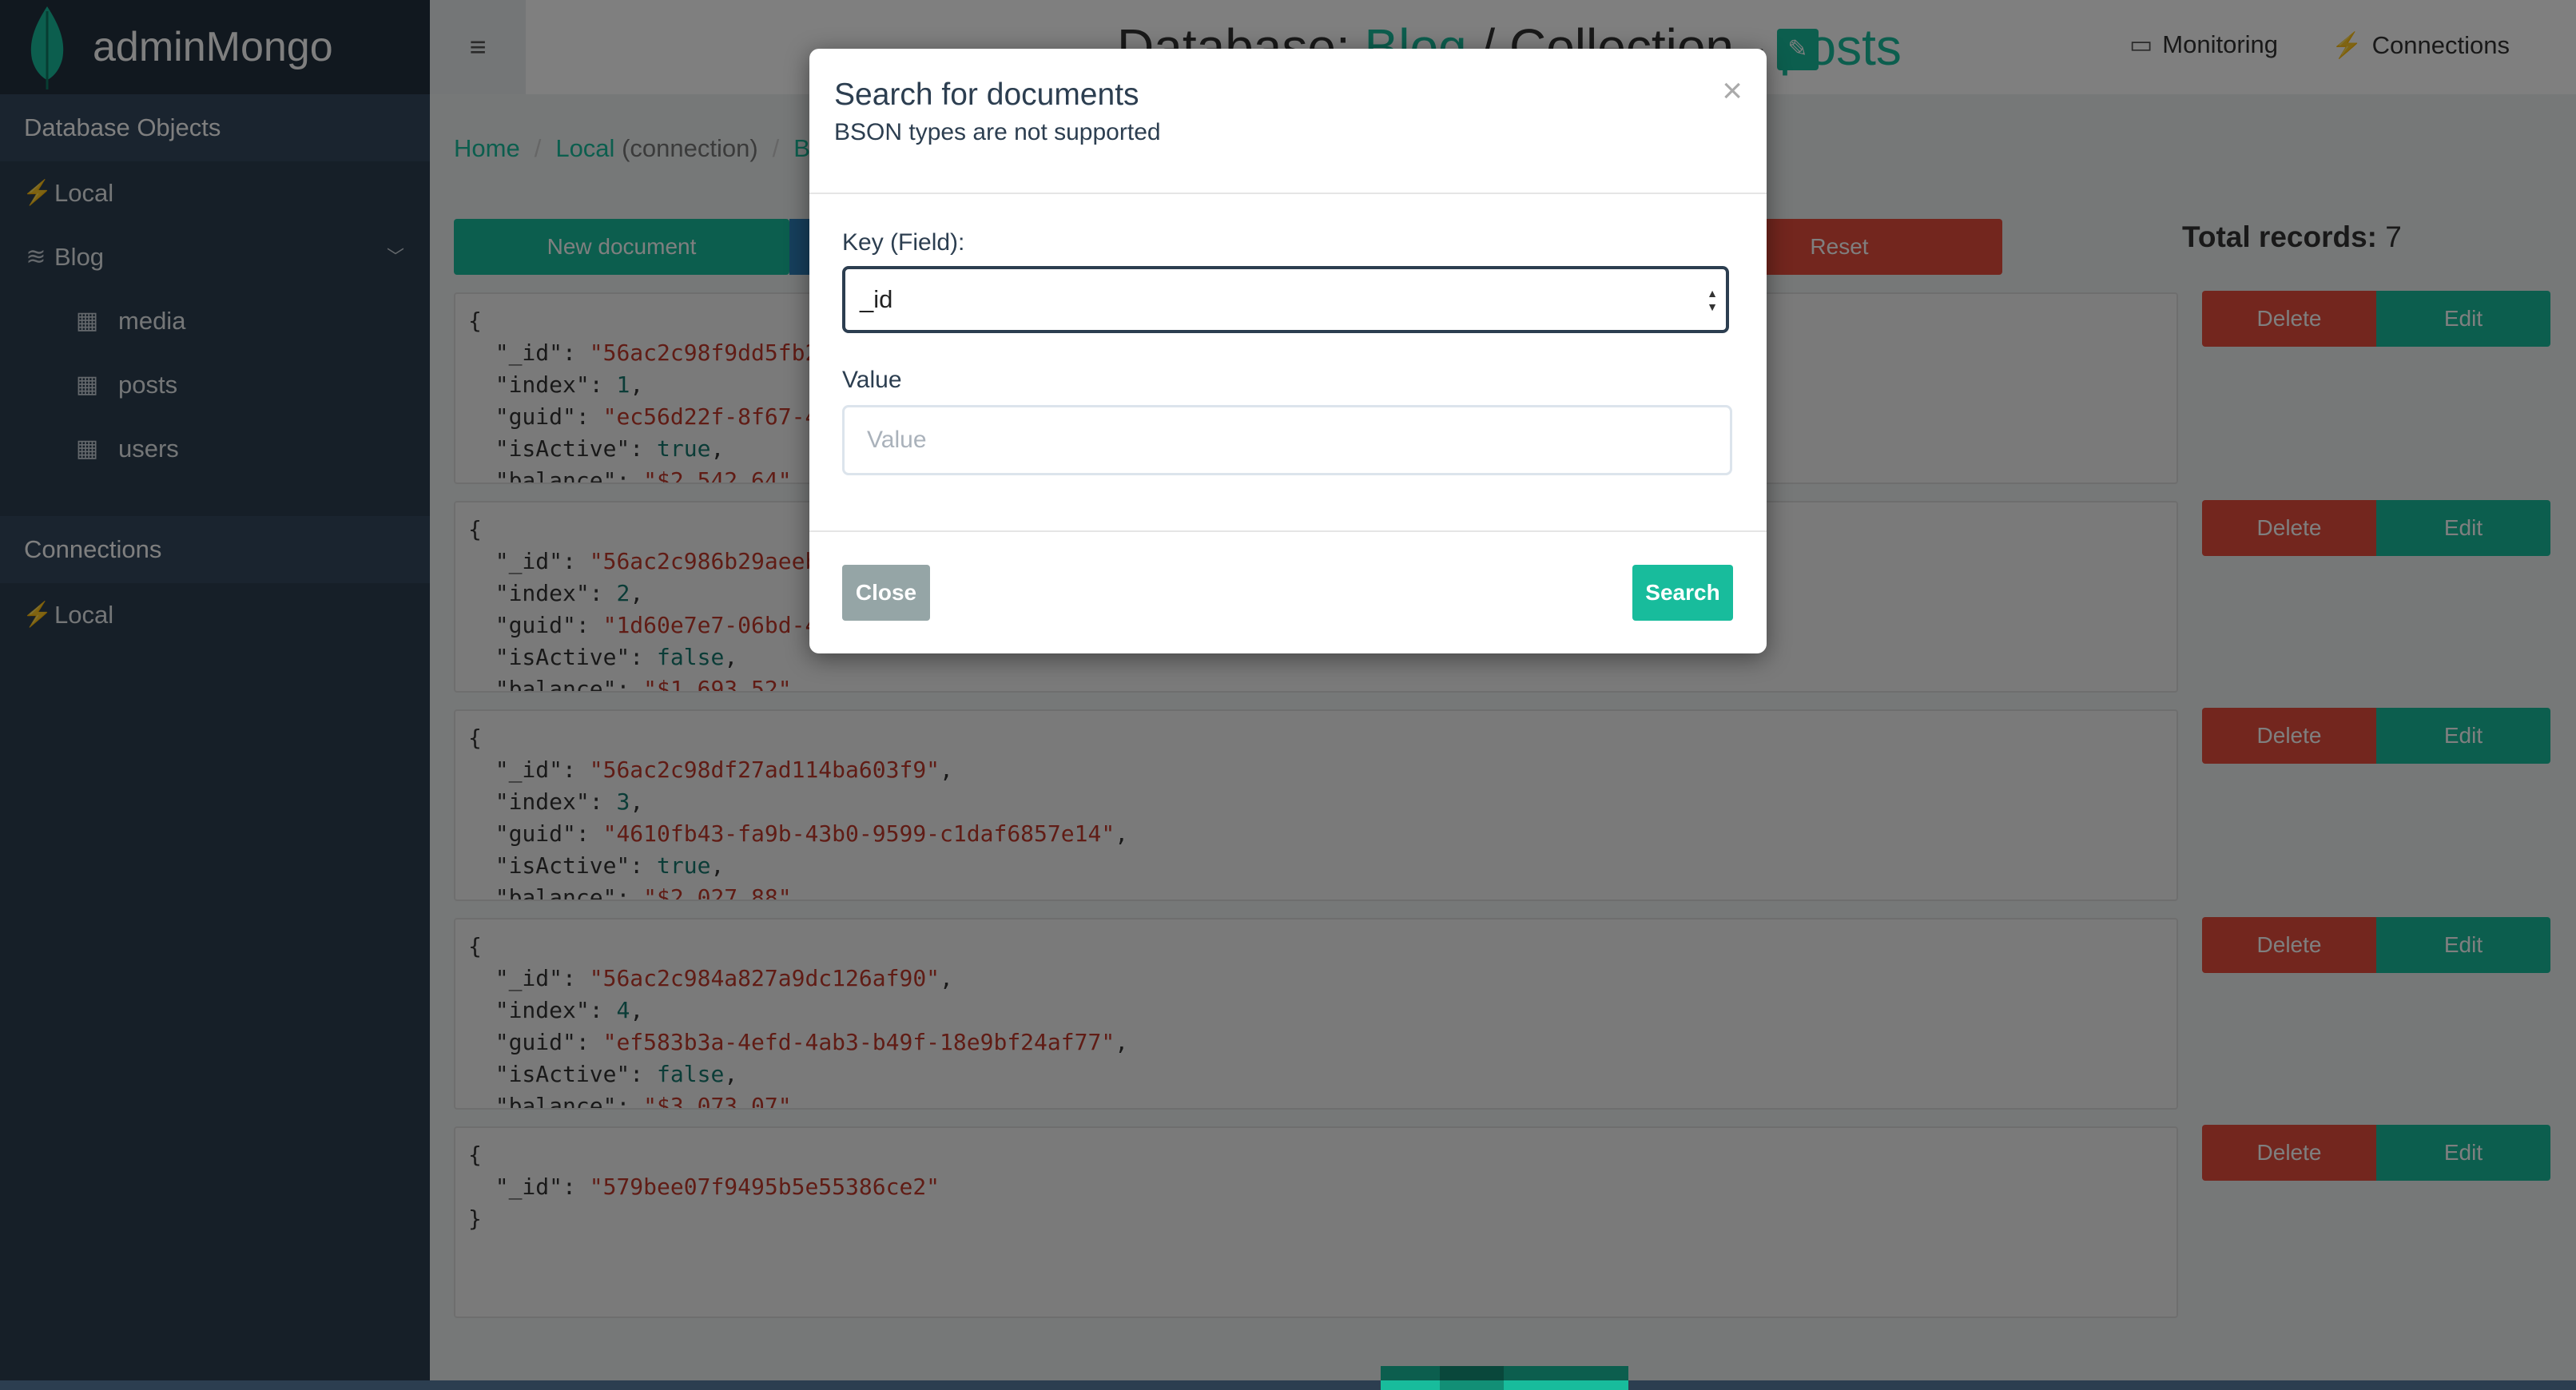  Describe the element at coordinates (903, 242) in the screenshot. I see `key-field-label: Key (Field):` at that location.